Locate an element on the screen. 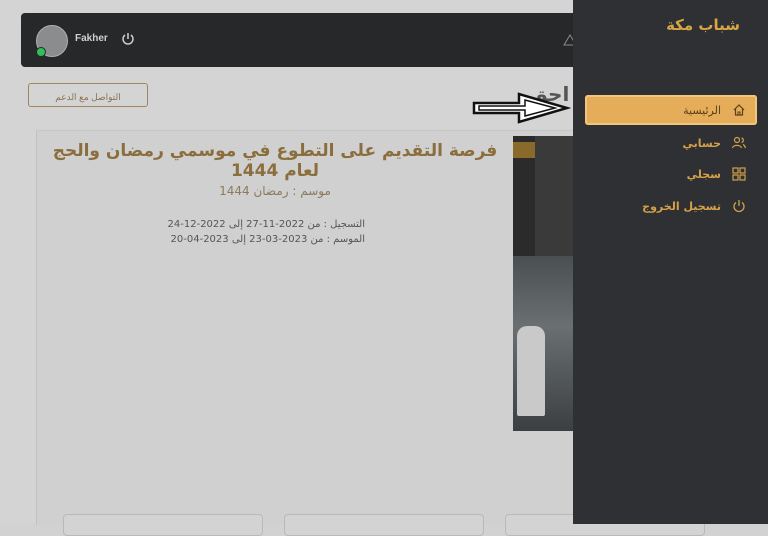  arrow-right-icon is located at coordinates (521, 108).